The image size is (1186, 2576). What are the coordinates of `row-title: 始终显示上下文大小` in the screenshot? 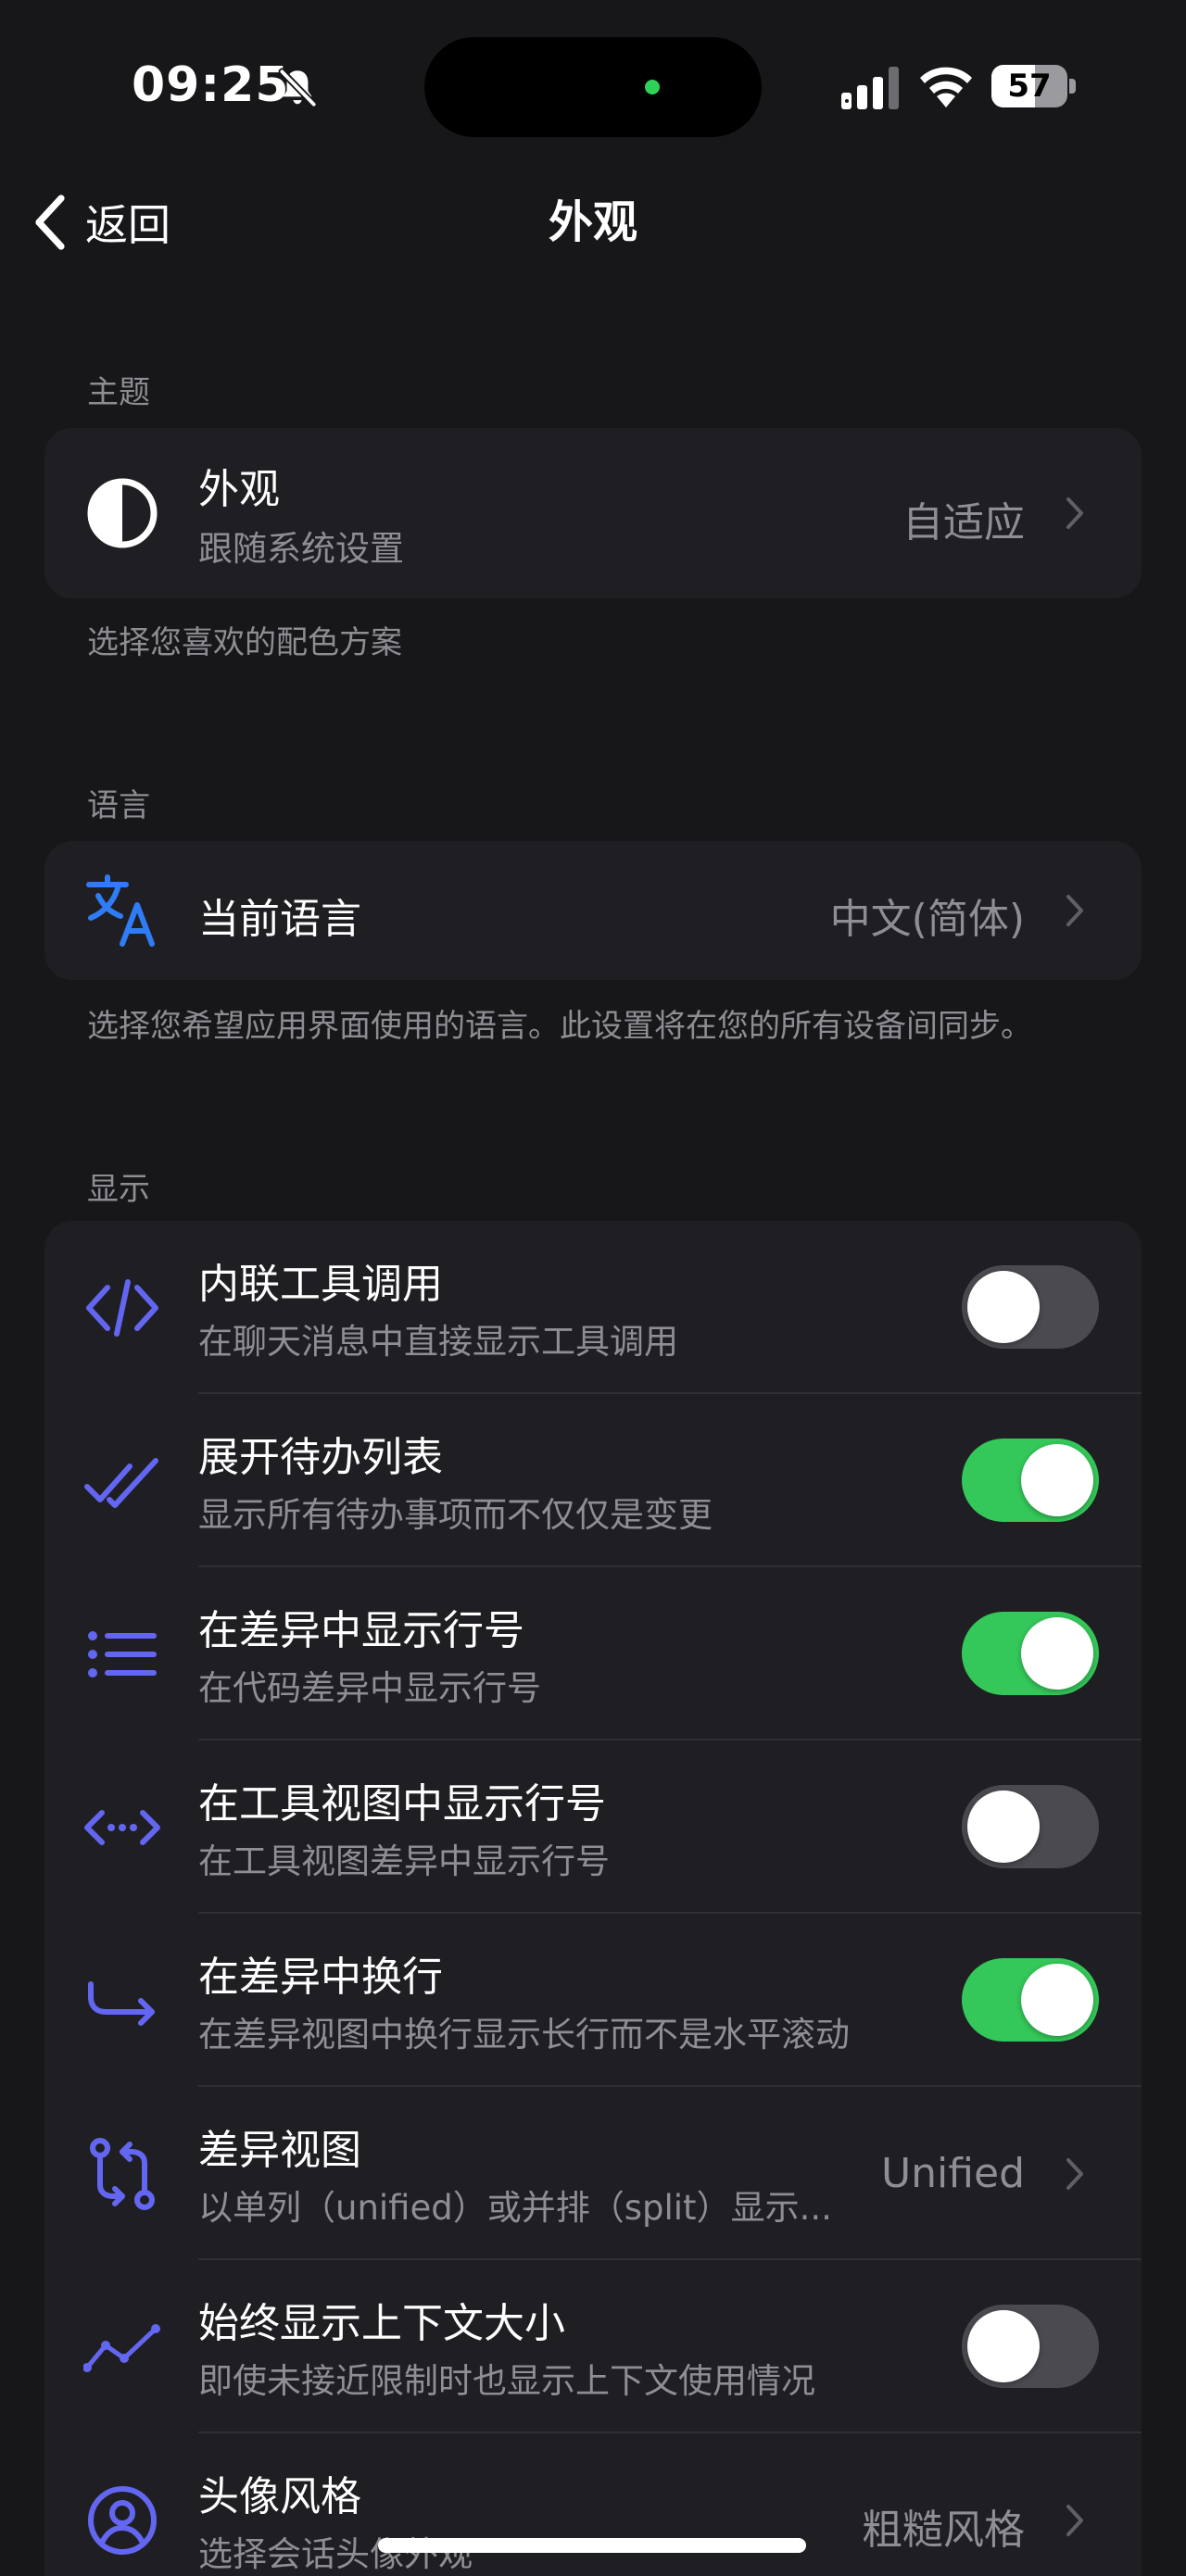 It's located at (381, 2323).